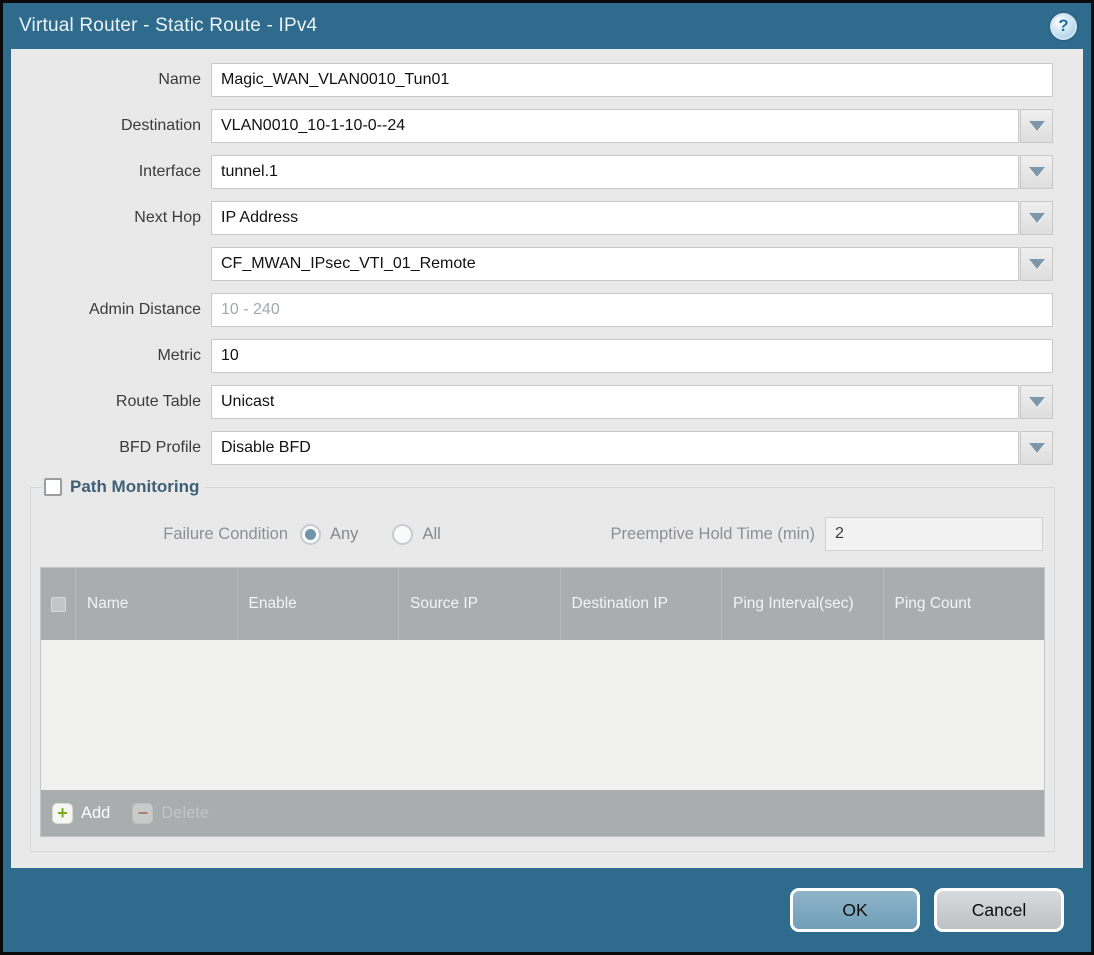 This screenshot has height=955, width=1094. I want to click on select-all-checkbox, so click(58, 604).